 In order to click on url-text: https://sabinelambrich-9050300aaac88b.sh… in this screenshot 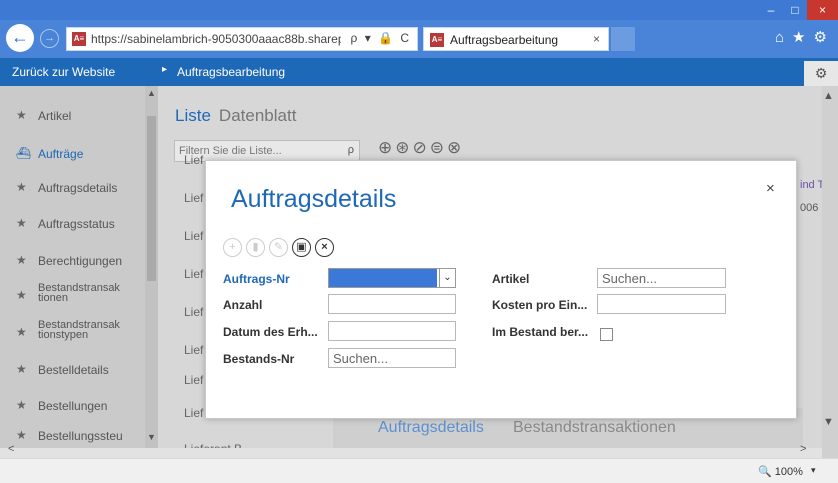, I will do `click(216, 39)`.